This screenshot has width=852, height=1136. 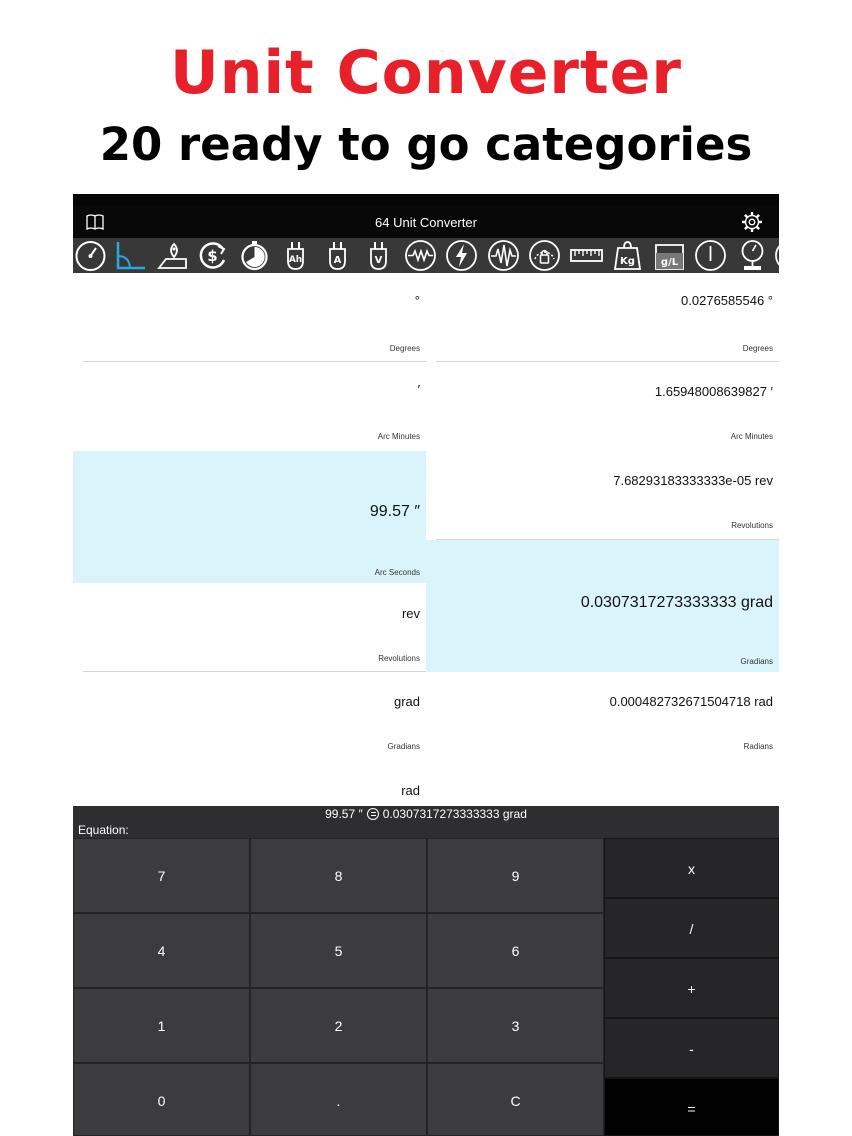 I want to click on more-icon, so click(x=776, y=255).